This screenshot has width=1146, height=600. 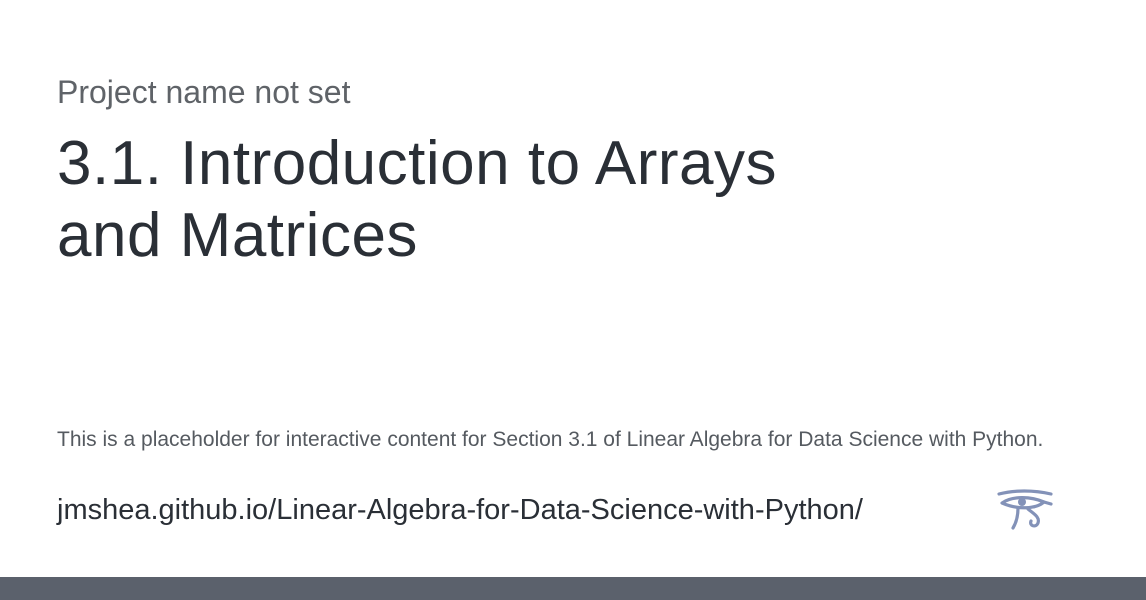 I want to click on project-name: Project name not set, so click(x=204, y=92).